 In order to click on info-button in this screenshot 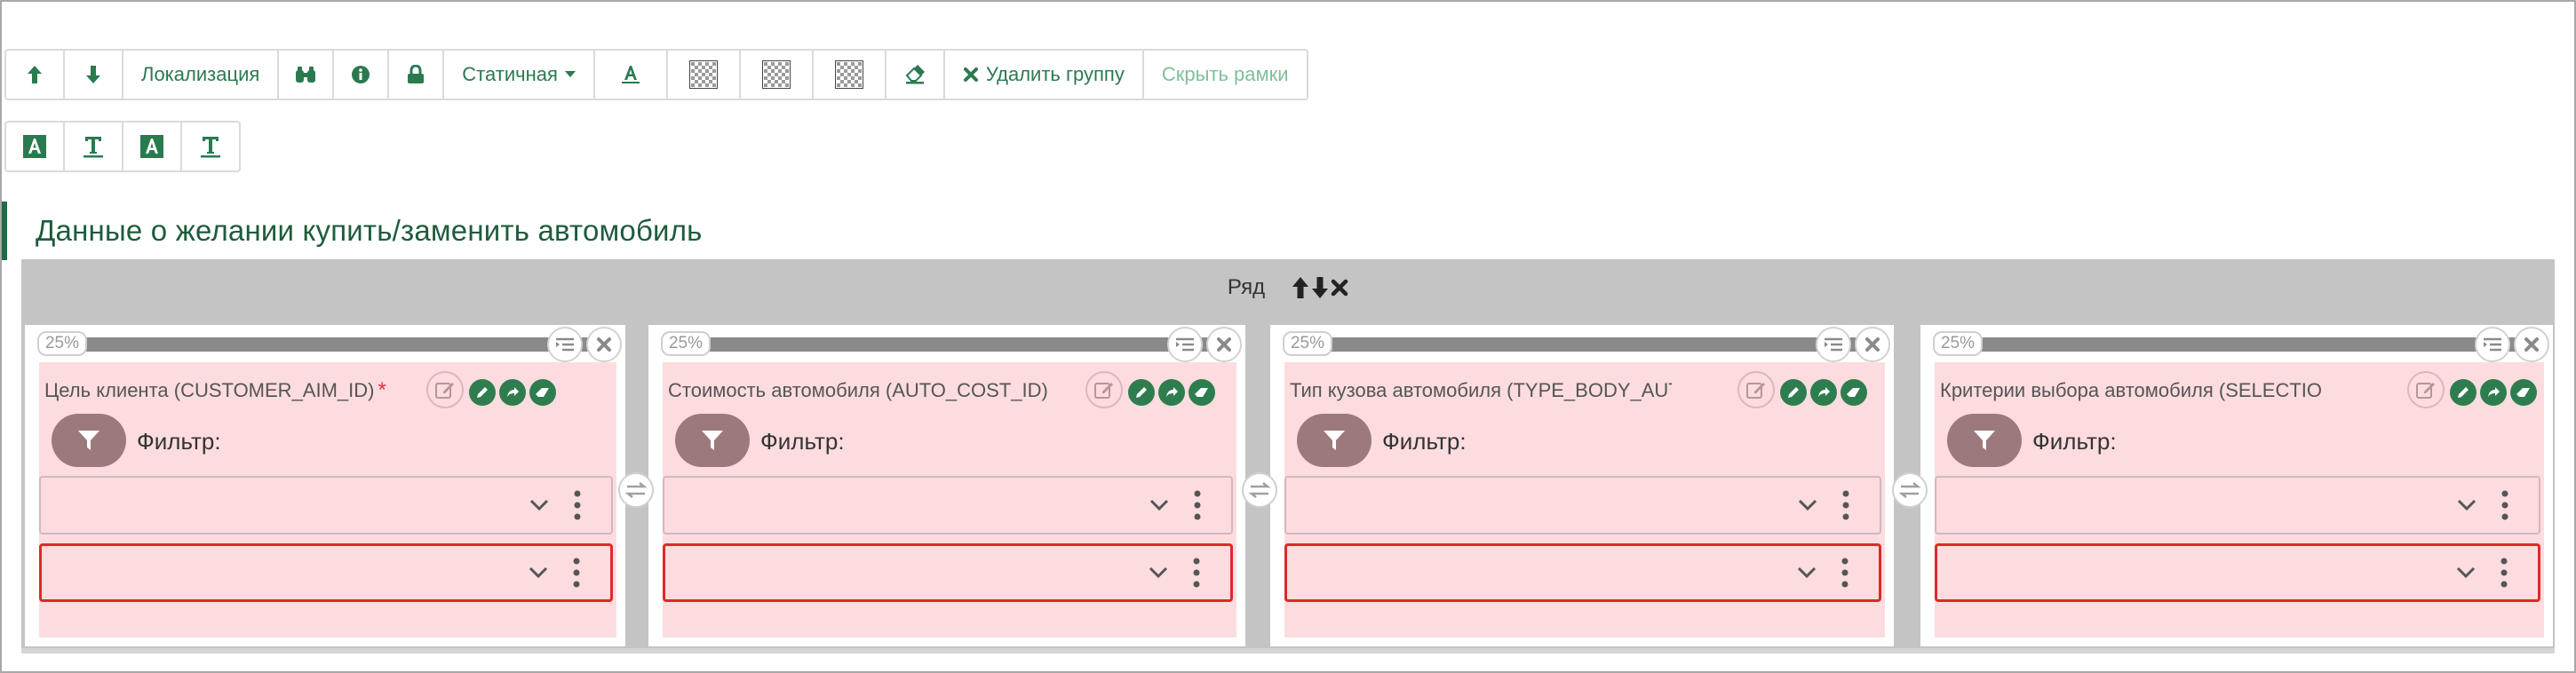, I will do `click(361, 74)`.